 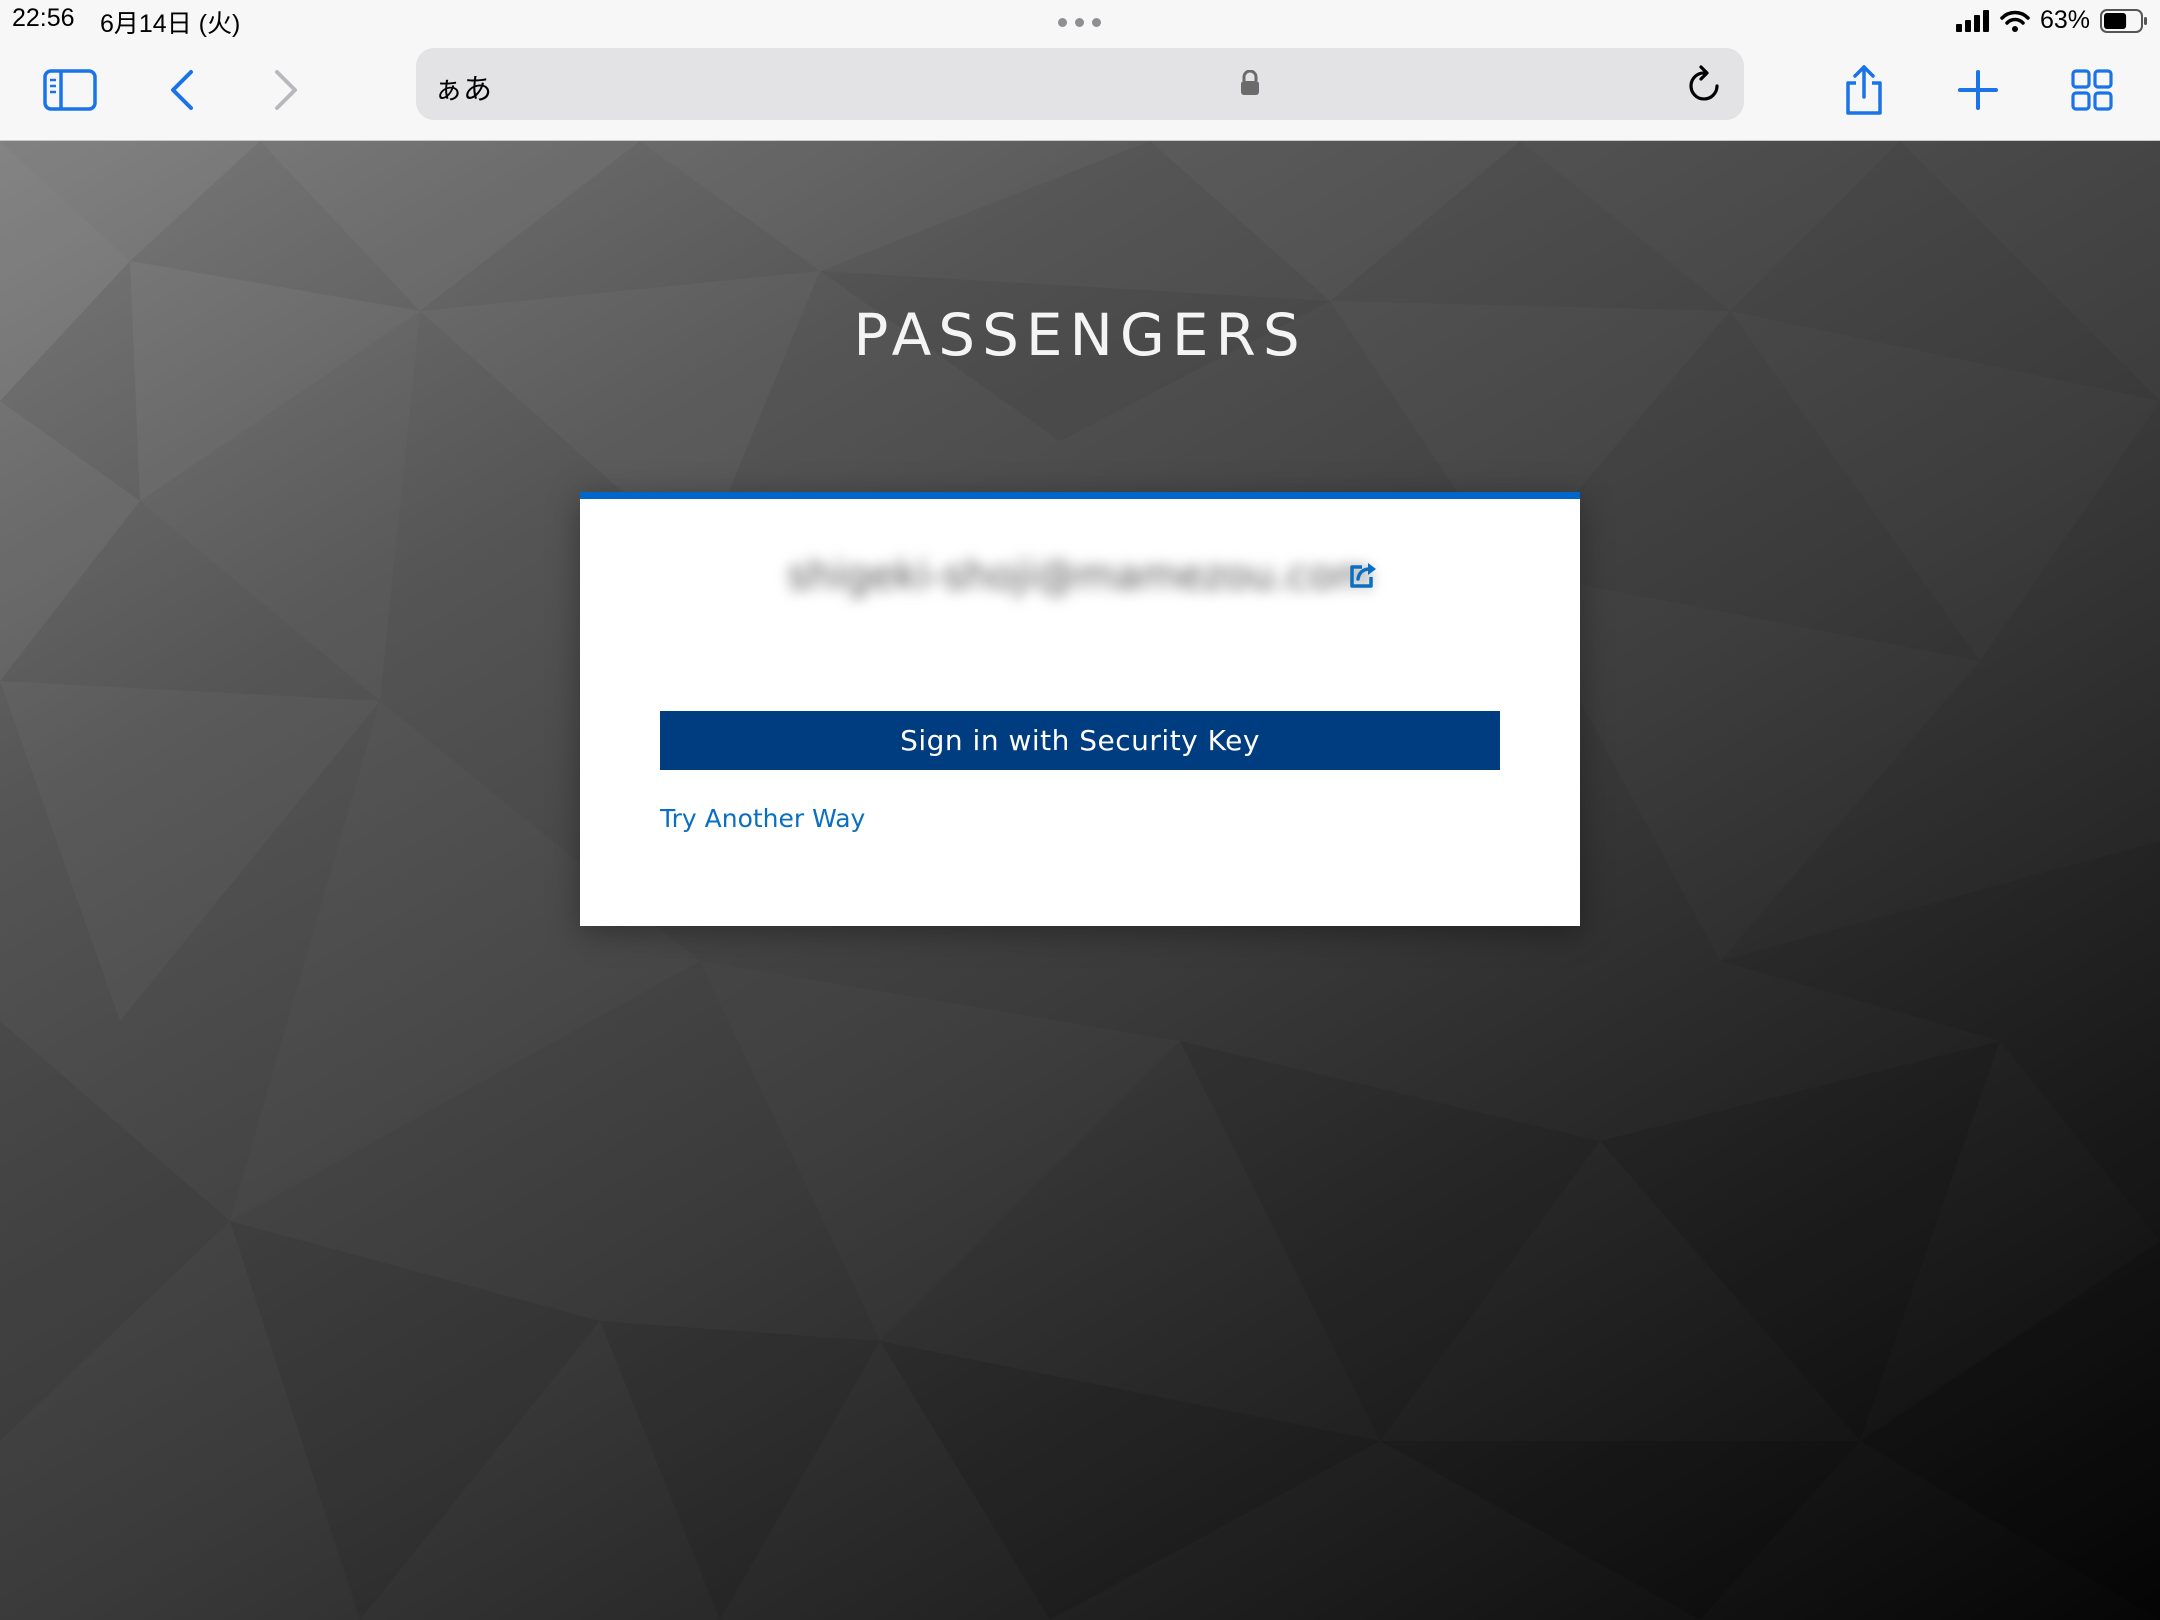 What do you see at coordinates (286, 90) in the screenshot?
I see `forward-icon` at bounding box center [286, 90].